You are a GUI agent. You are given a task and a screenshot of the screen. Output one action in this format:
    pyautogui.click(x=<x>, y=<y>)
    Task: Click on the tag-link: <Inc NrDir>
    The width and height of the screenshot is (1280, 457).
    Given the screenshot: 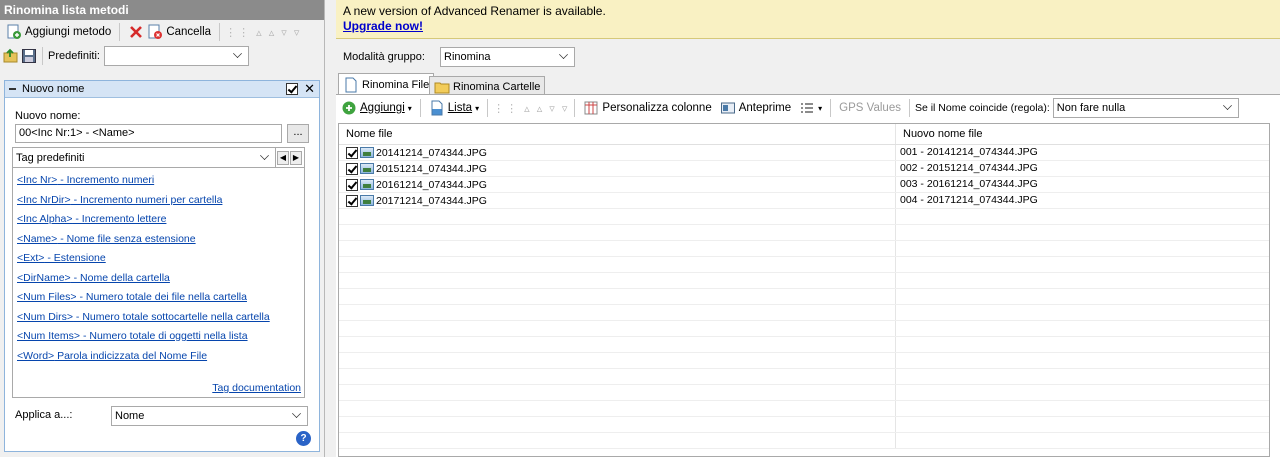 What is the action you would take?
    pyautogui.click(x=44, y=200)
    